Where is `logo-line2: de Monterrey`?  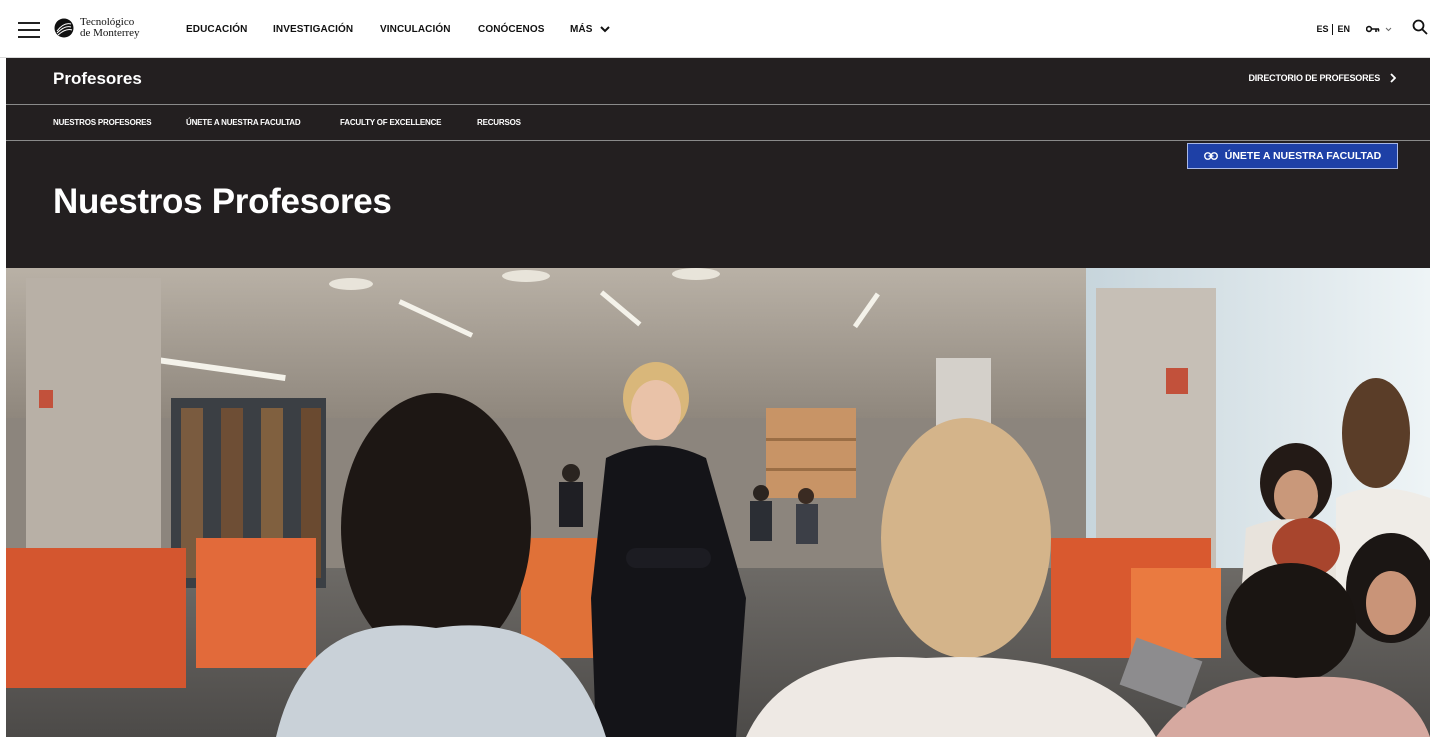
logo-line2: de Monterrey is located at coordinates (110, 33).